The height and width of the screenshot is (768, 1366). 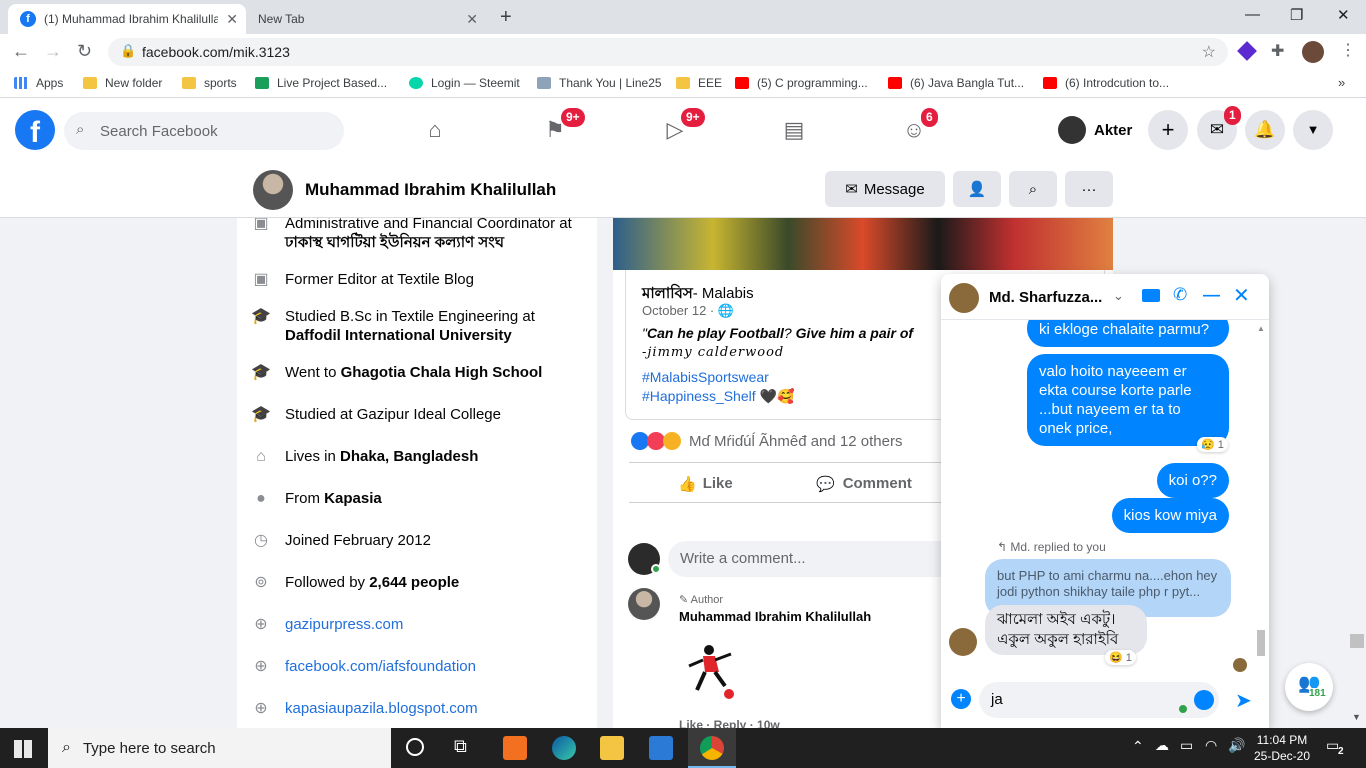 What do you see at coordinates (1261, 494) in the screenshot?
I see `chat-scrollbar: ▲` at bounding box center [1261, 494].